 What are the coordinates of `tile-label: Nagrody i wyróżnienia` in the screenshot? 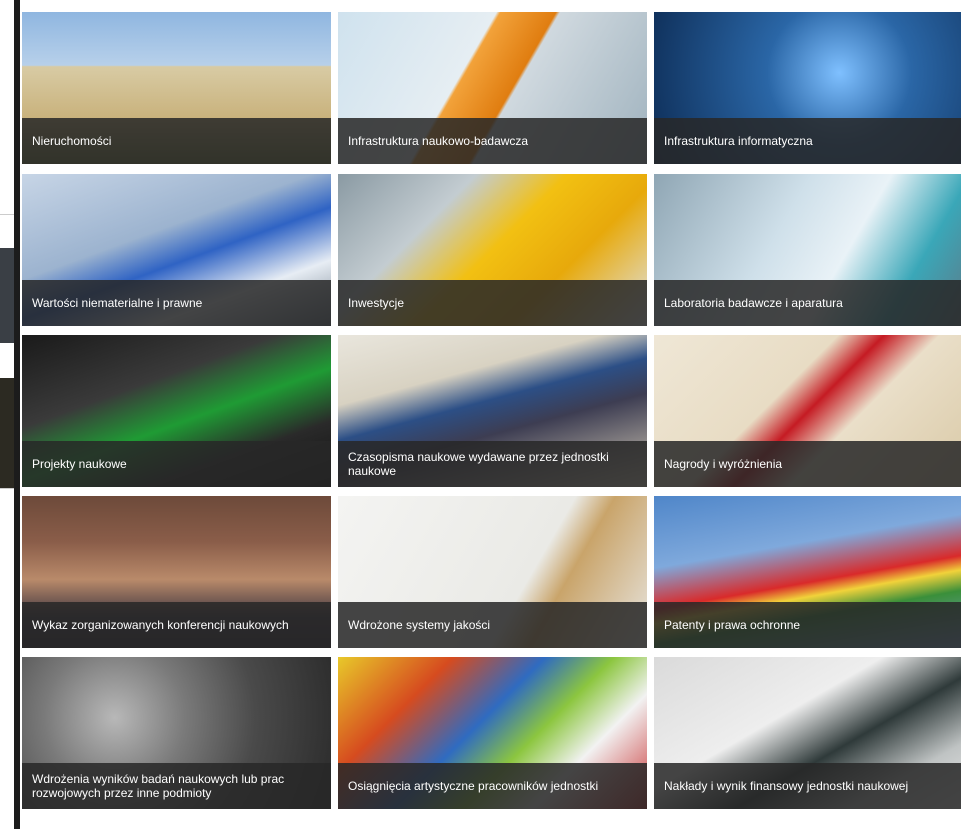 It's located at (723, 464).